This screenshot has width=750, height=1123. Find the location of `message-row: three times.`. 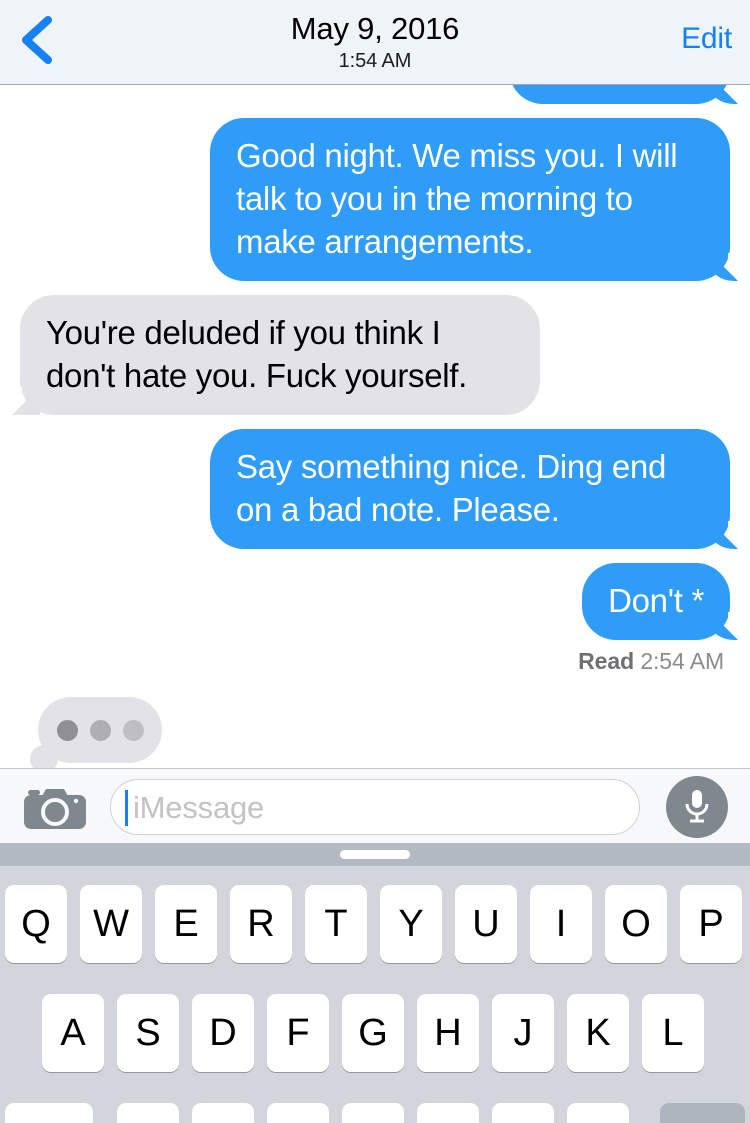

message-row: three times. is located at coordinates (375, 94).